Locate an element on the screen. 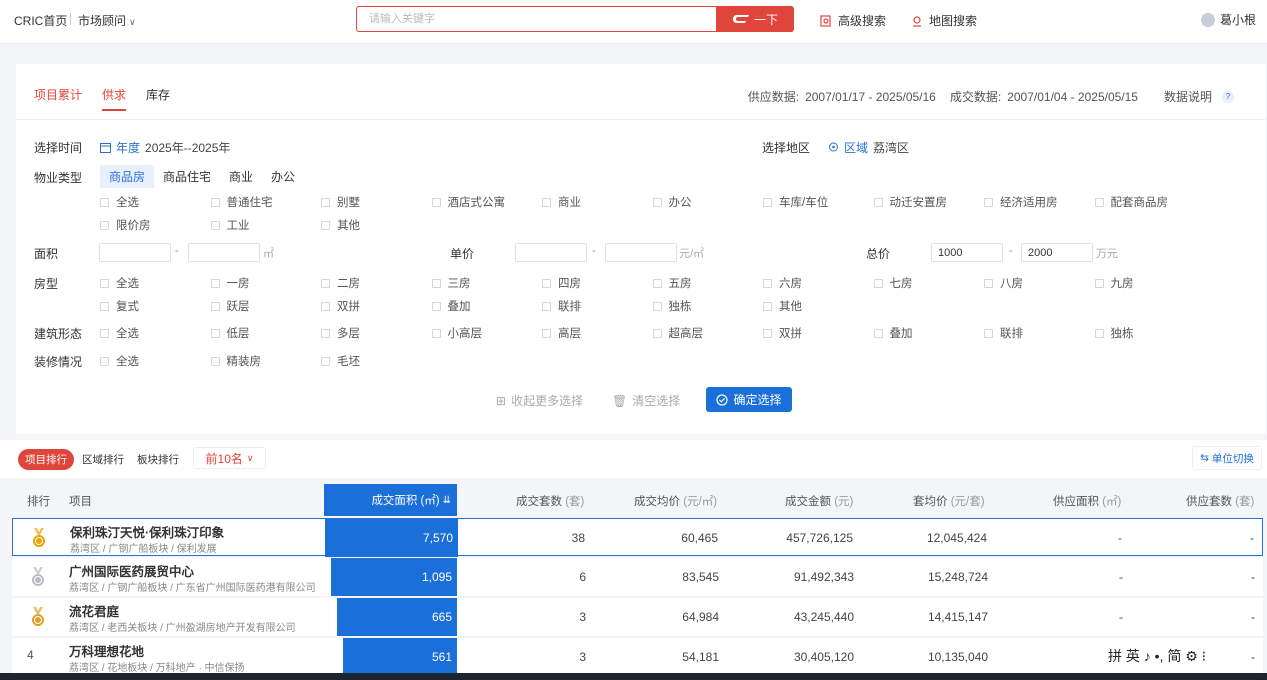 This screenshot has height=680, width=1267. room-checkbox: 全选 is located at coordinates (119, 283).